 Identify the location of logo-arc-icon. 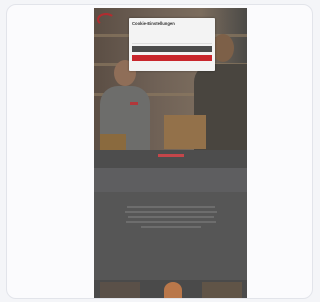
(106, 19).